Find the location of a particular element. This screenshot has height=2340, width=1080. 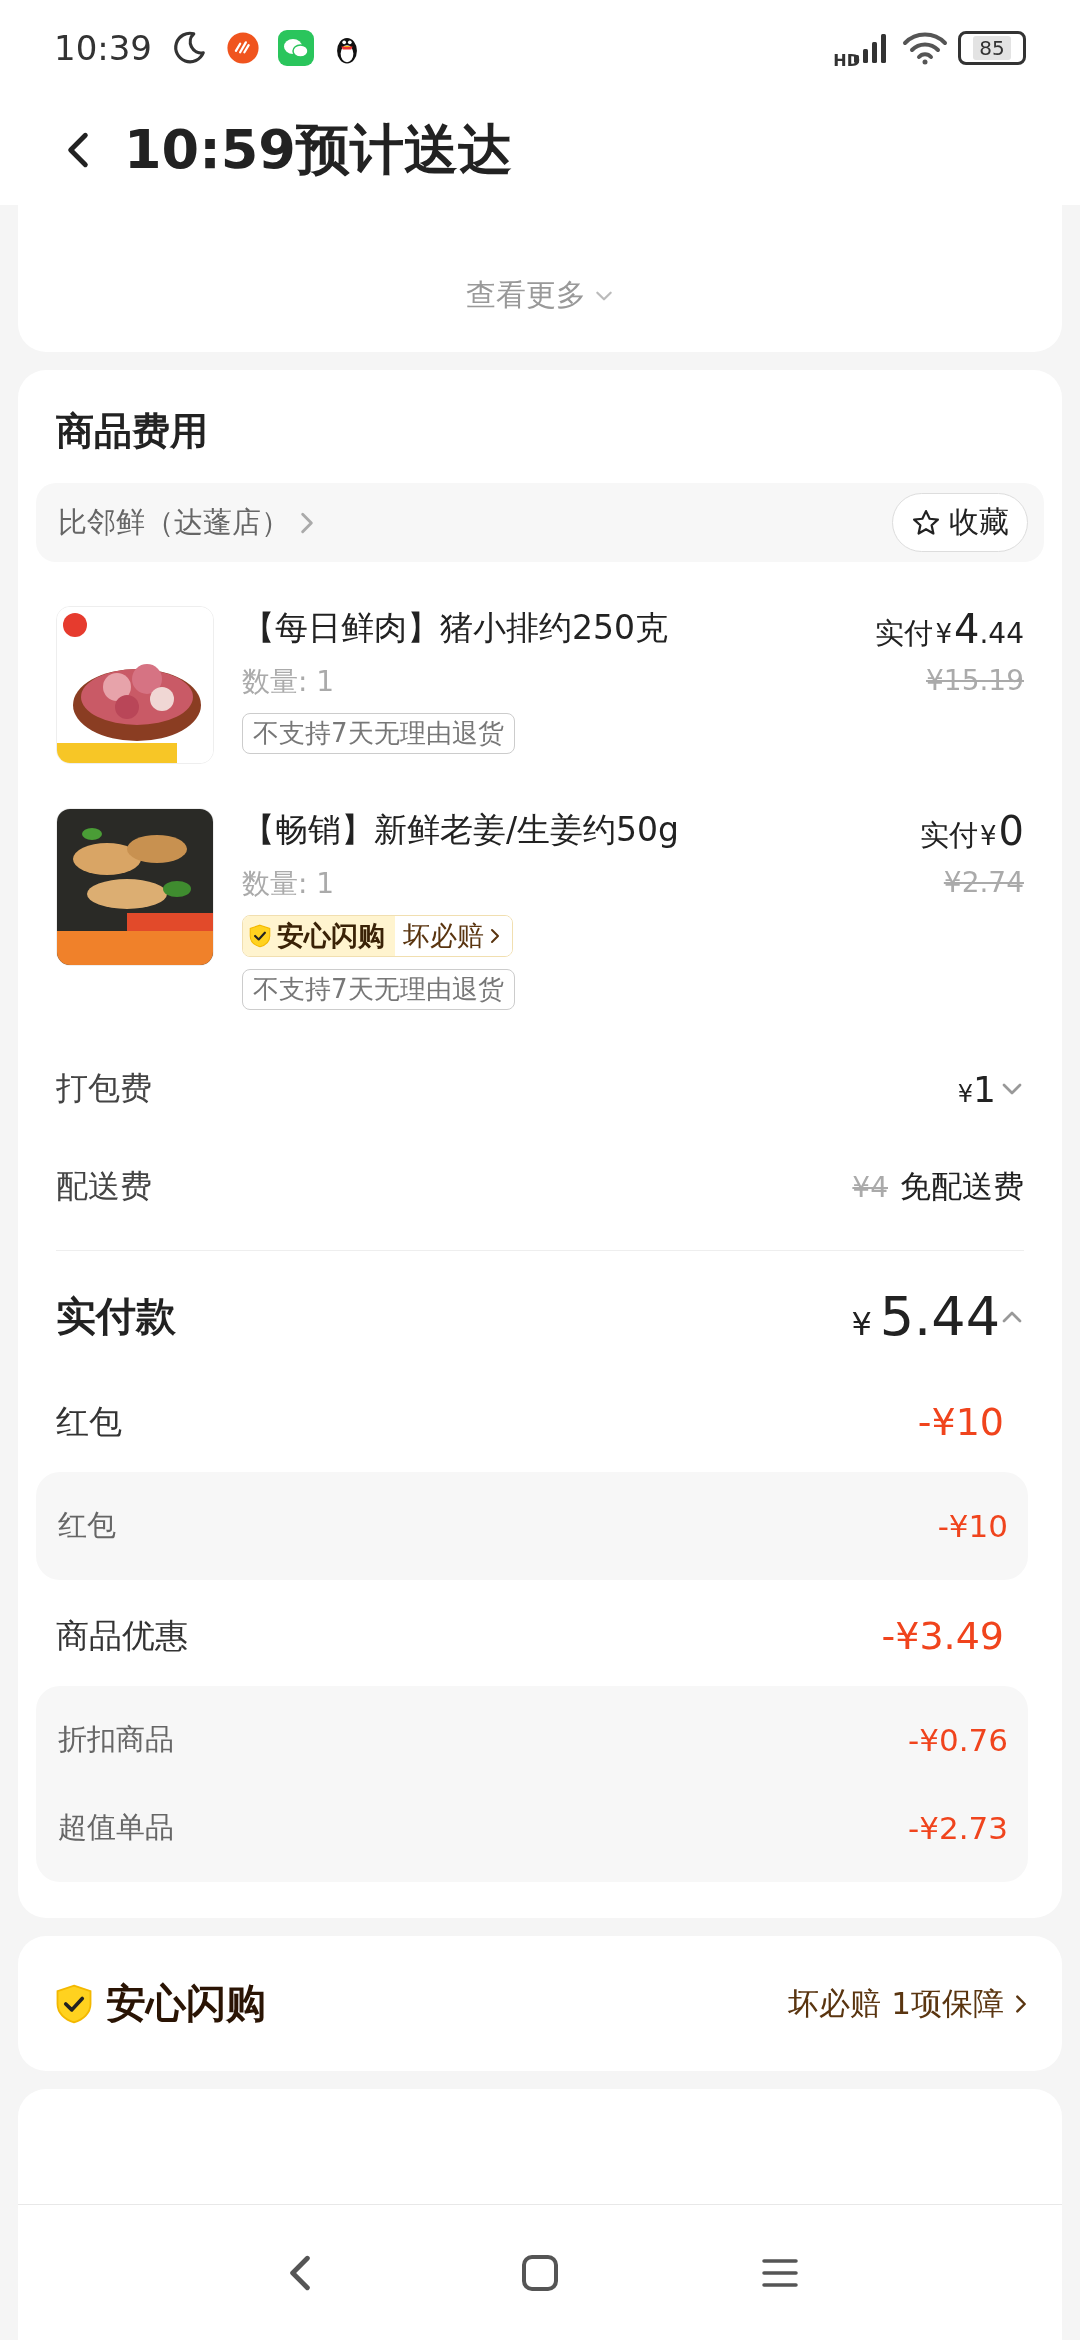

chat-bubbles-icon is located at coordinates (296, 47).